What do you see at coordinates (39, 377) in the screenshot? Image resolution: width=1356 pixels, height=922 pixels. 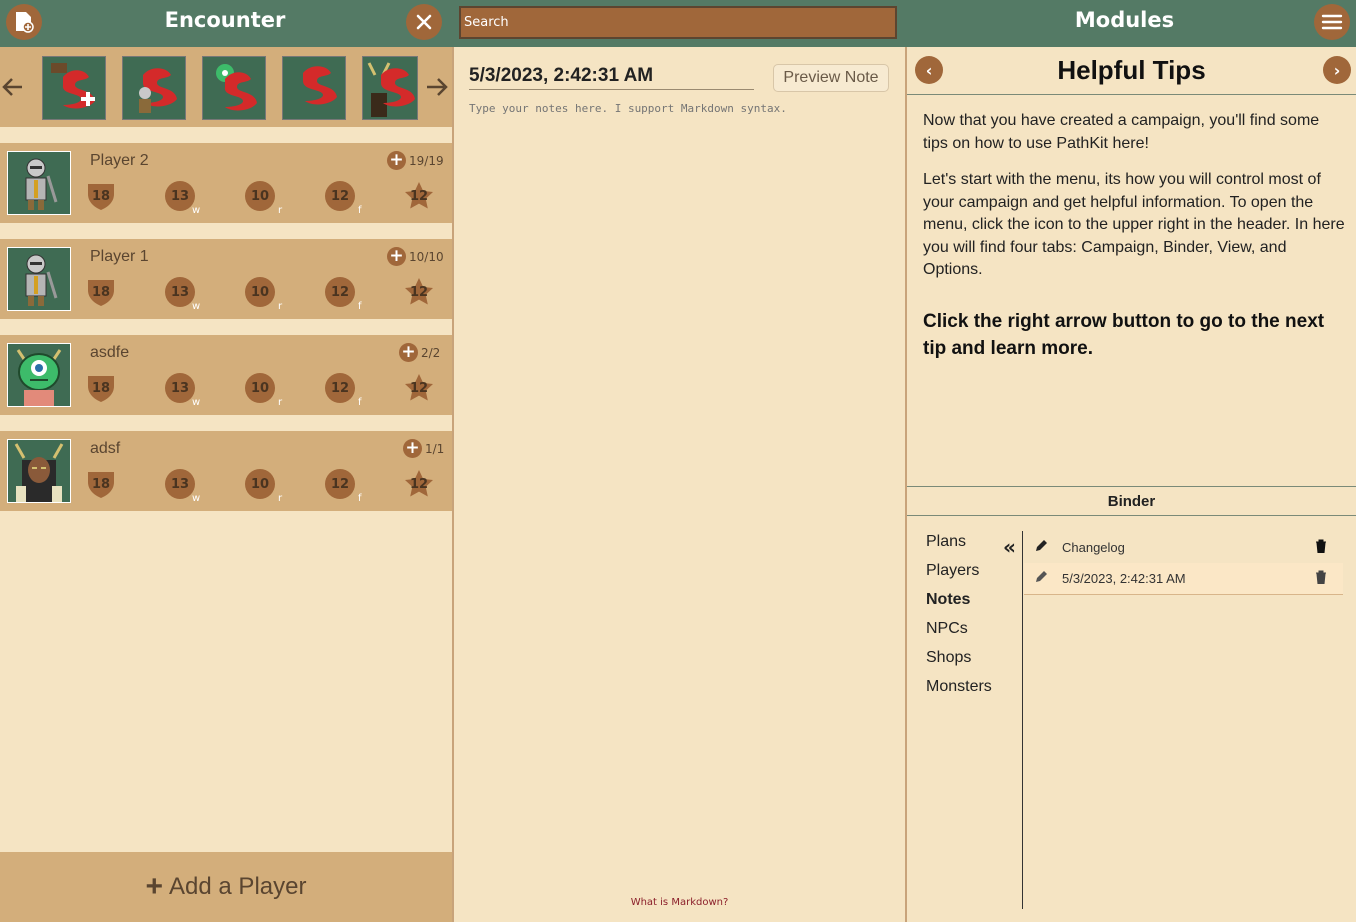 I see `cyclops-icon` at bounding box center [39, 377].